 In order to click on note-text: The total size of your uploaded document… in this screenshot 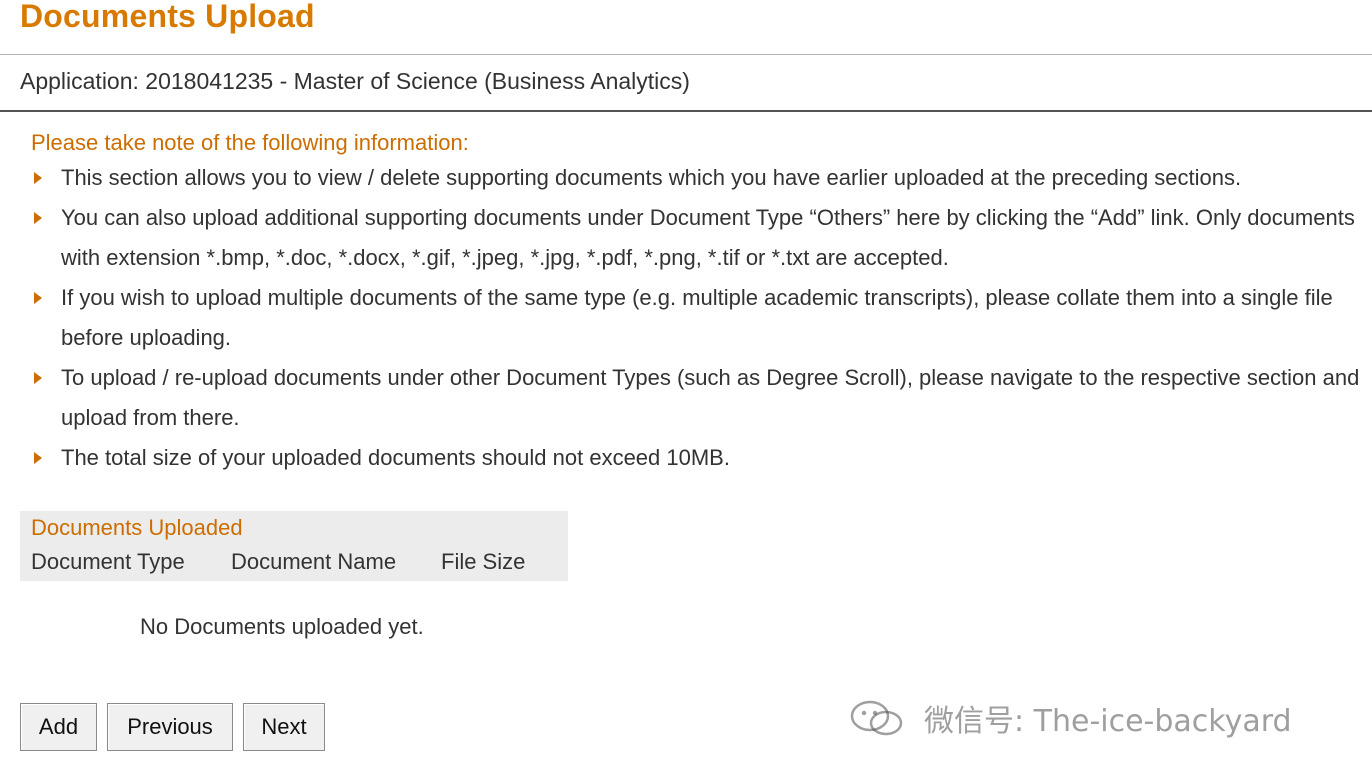, I will do `click(395, 457)`.